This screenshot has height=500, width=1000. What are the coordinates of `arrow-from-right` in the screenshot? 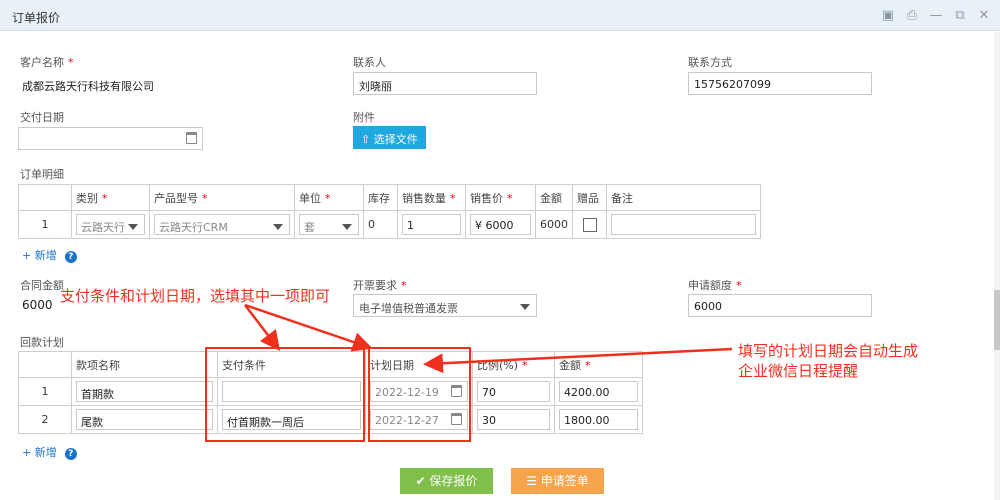 It's located at (578, 360).